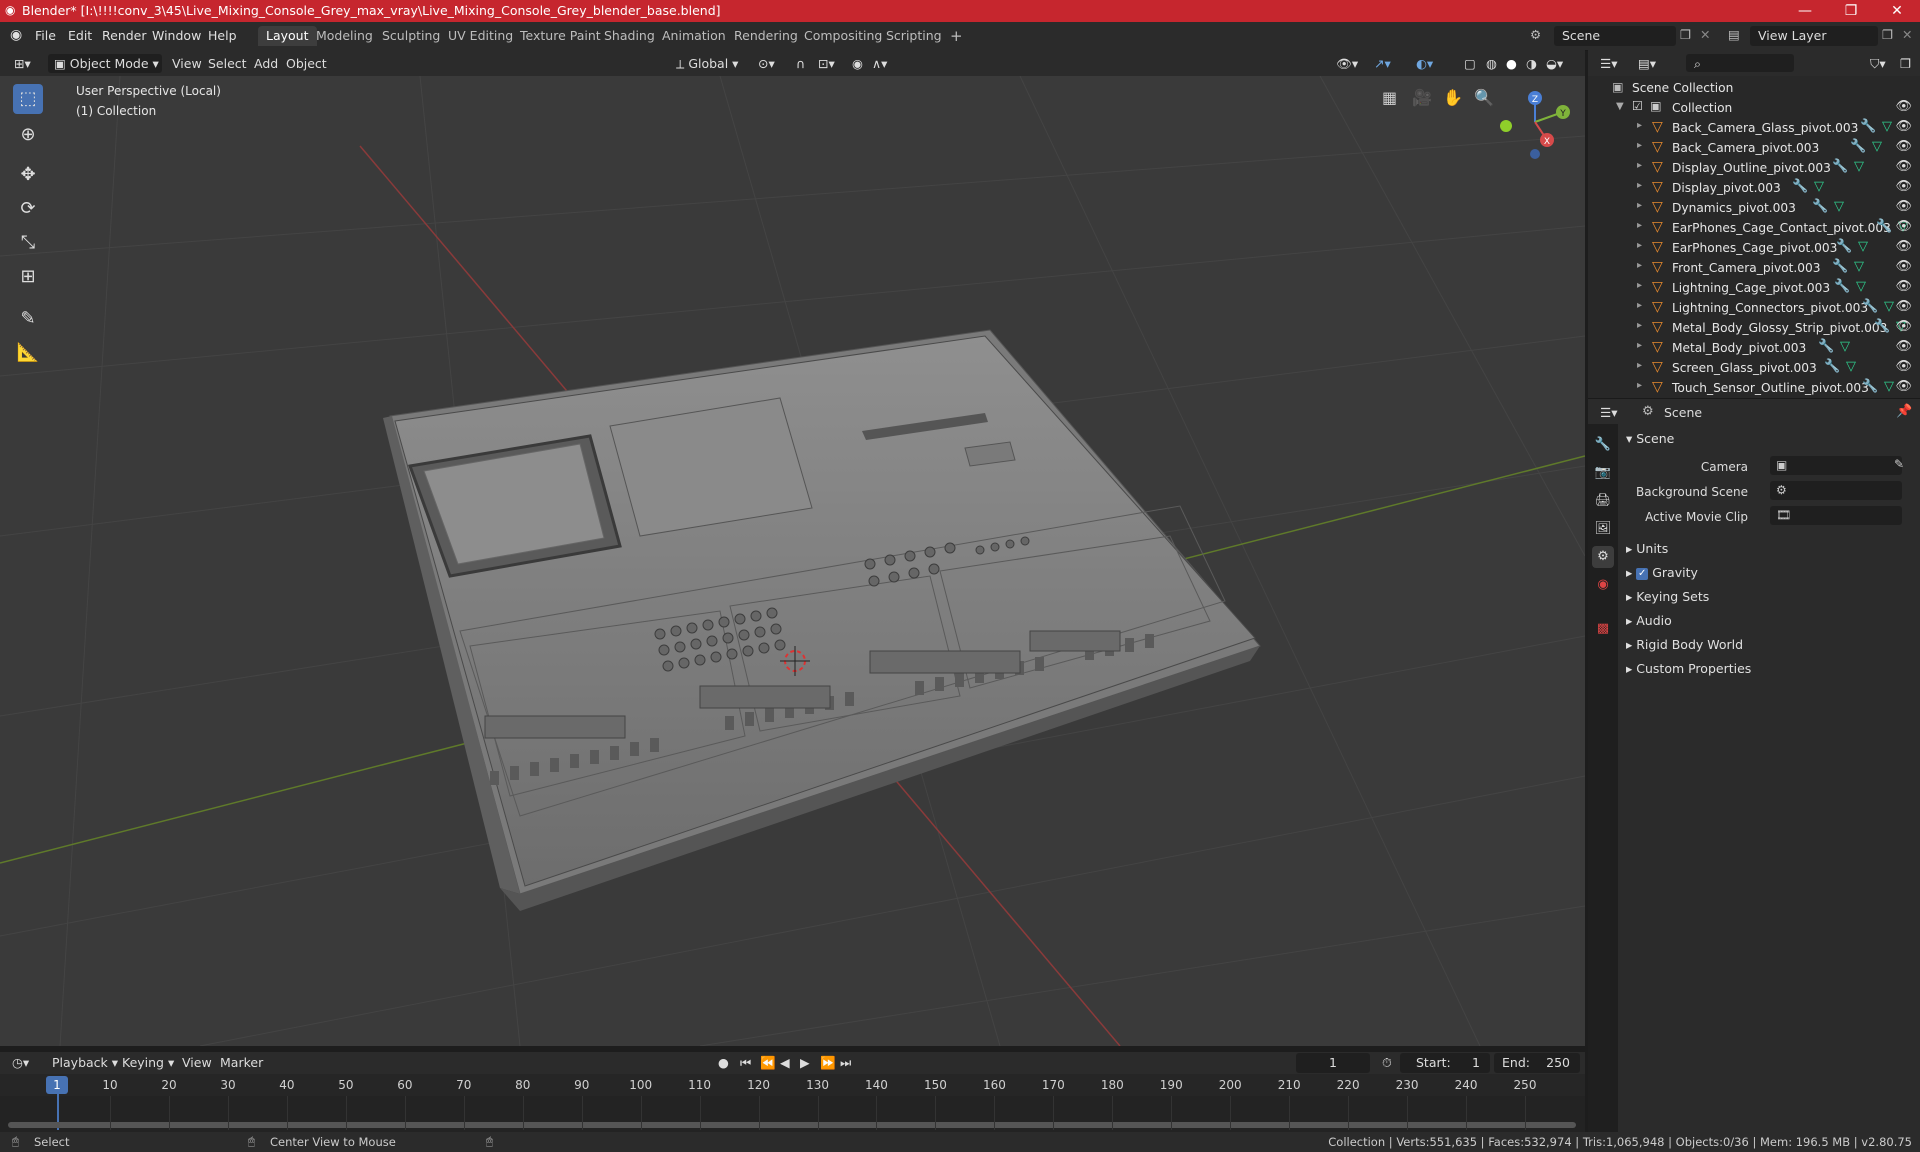 The image size is (1920, 1152). Describe the element at coordinates (1904, 411) in the screenshot. I see `pin-icon: 📌` at that location.